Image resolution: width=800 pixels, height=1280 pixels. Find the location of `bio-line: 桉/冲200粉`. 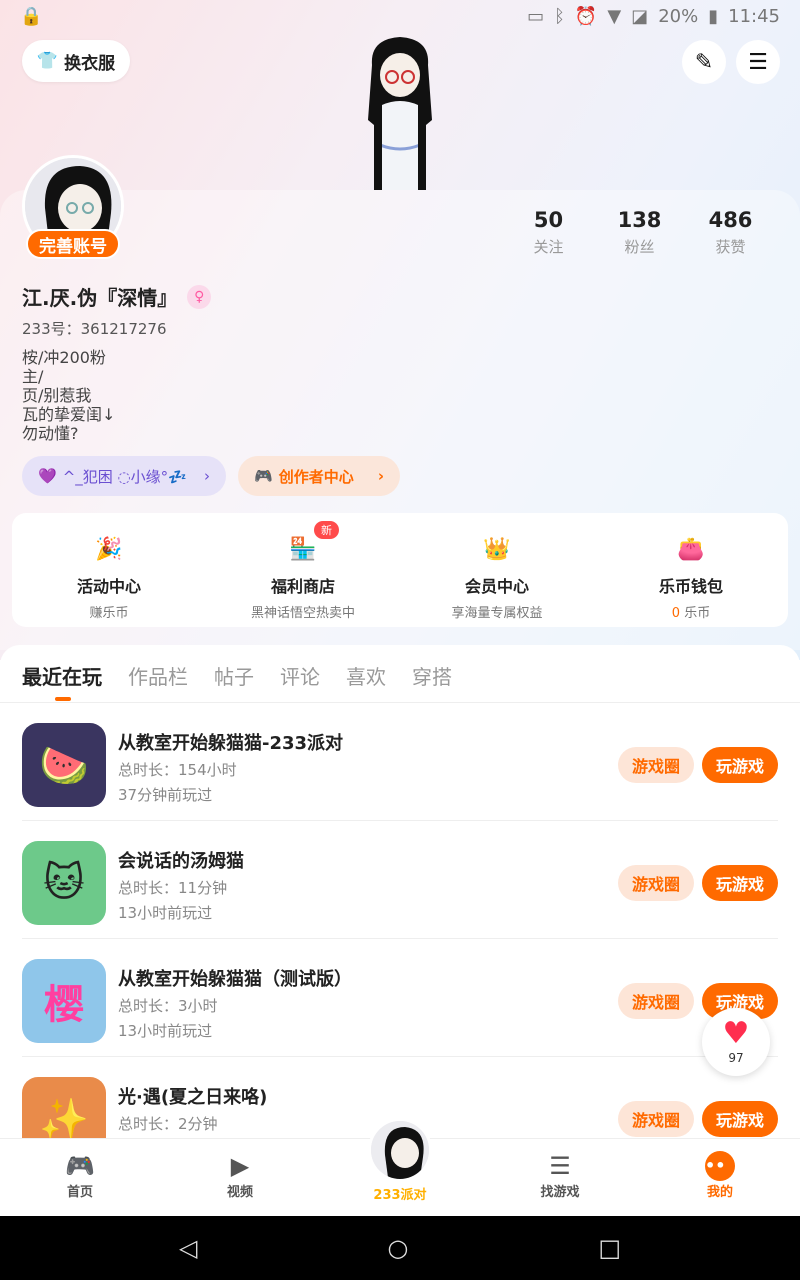

bio-line: 桉/冲200粉 is located at coordinates (64, 357).